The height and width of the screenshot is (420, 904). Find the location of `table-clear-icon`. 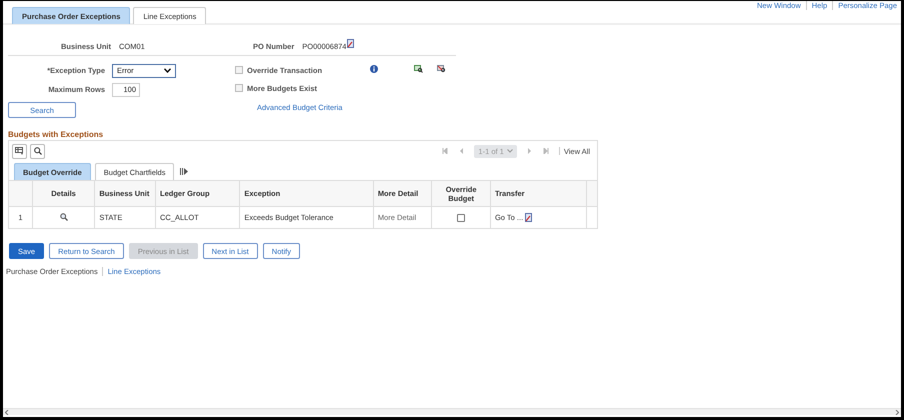

table-clear-icon is located at coordinates (441, 69).